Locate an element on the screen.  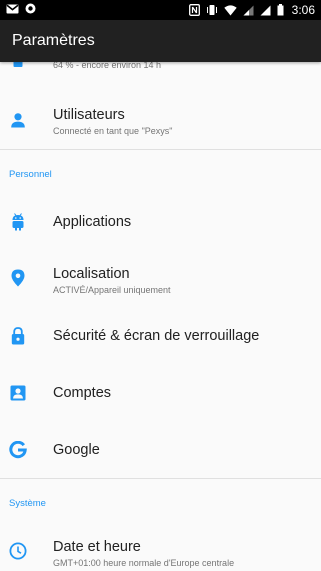
settings-item-apps: Applications is located at coordinates (160, 222).